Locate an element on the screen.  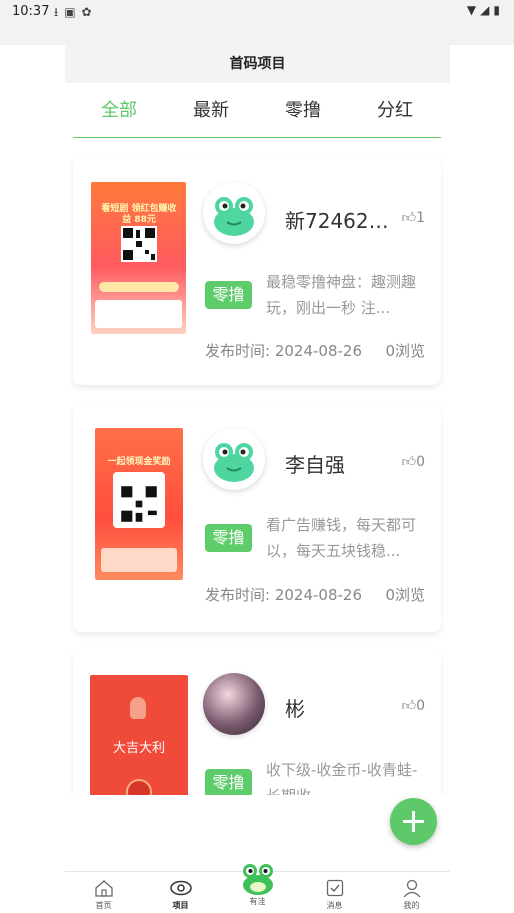
thumbnail-banner is located at coordinates (139, 287).